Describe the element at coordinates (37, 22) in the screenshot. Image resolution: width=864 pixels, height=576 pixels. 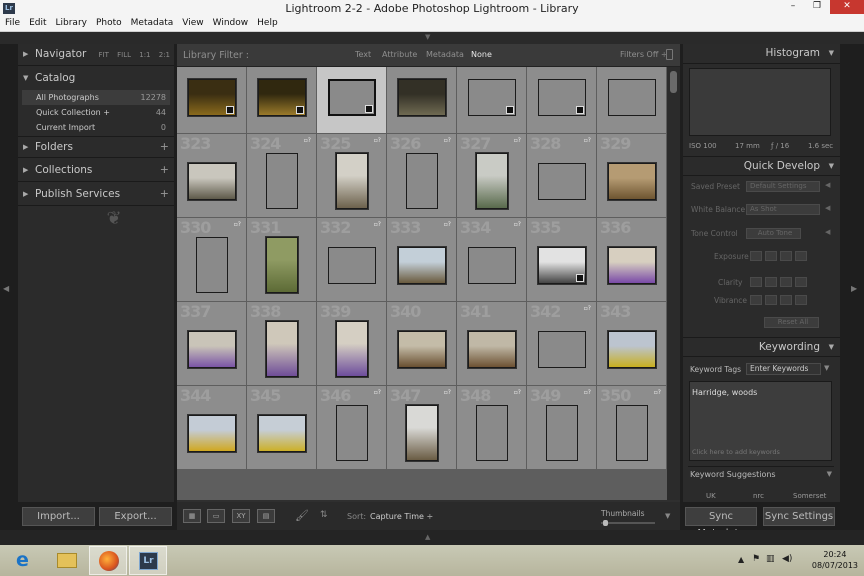
I see `menu-edit: Edit` at that location.